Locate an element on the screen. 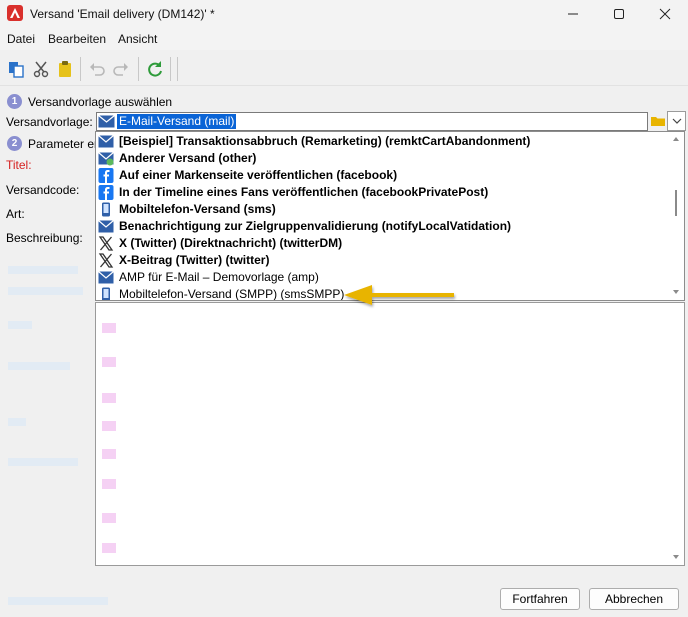 This screenshot has height=617, width=688. cancel-button: Abbrechen is located at coordinates (634, 599).